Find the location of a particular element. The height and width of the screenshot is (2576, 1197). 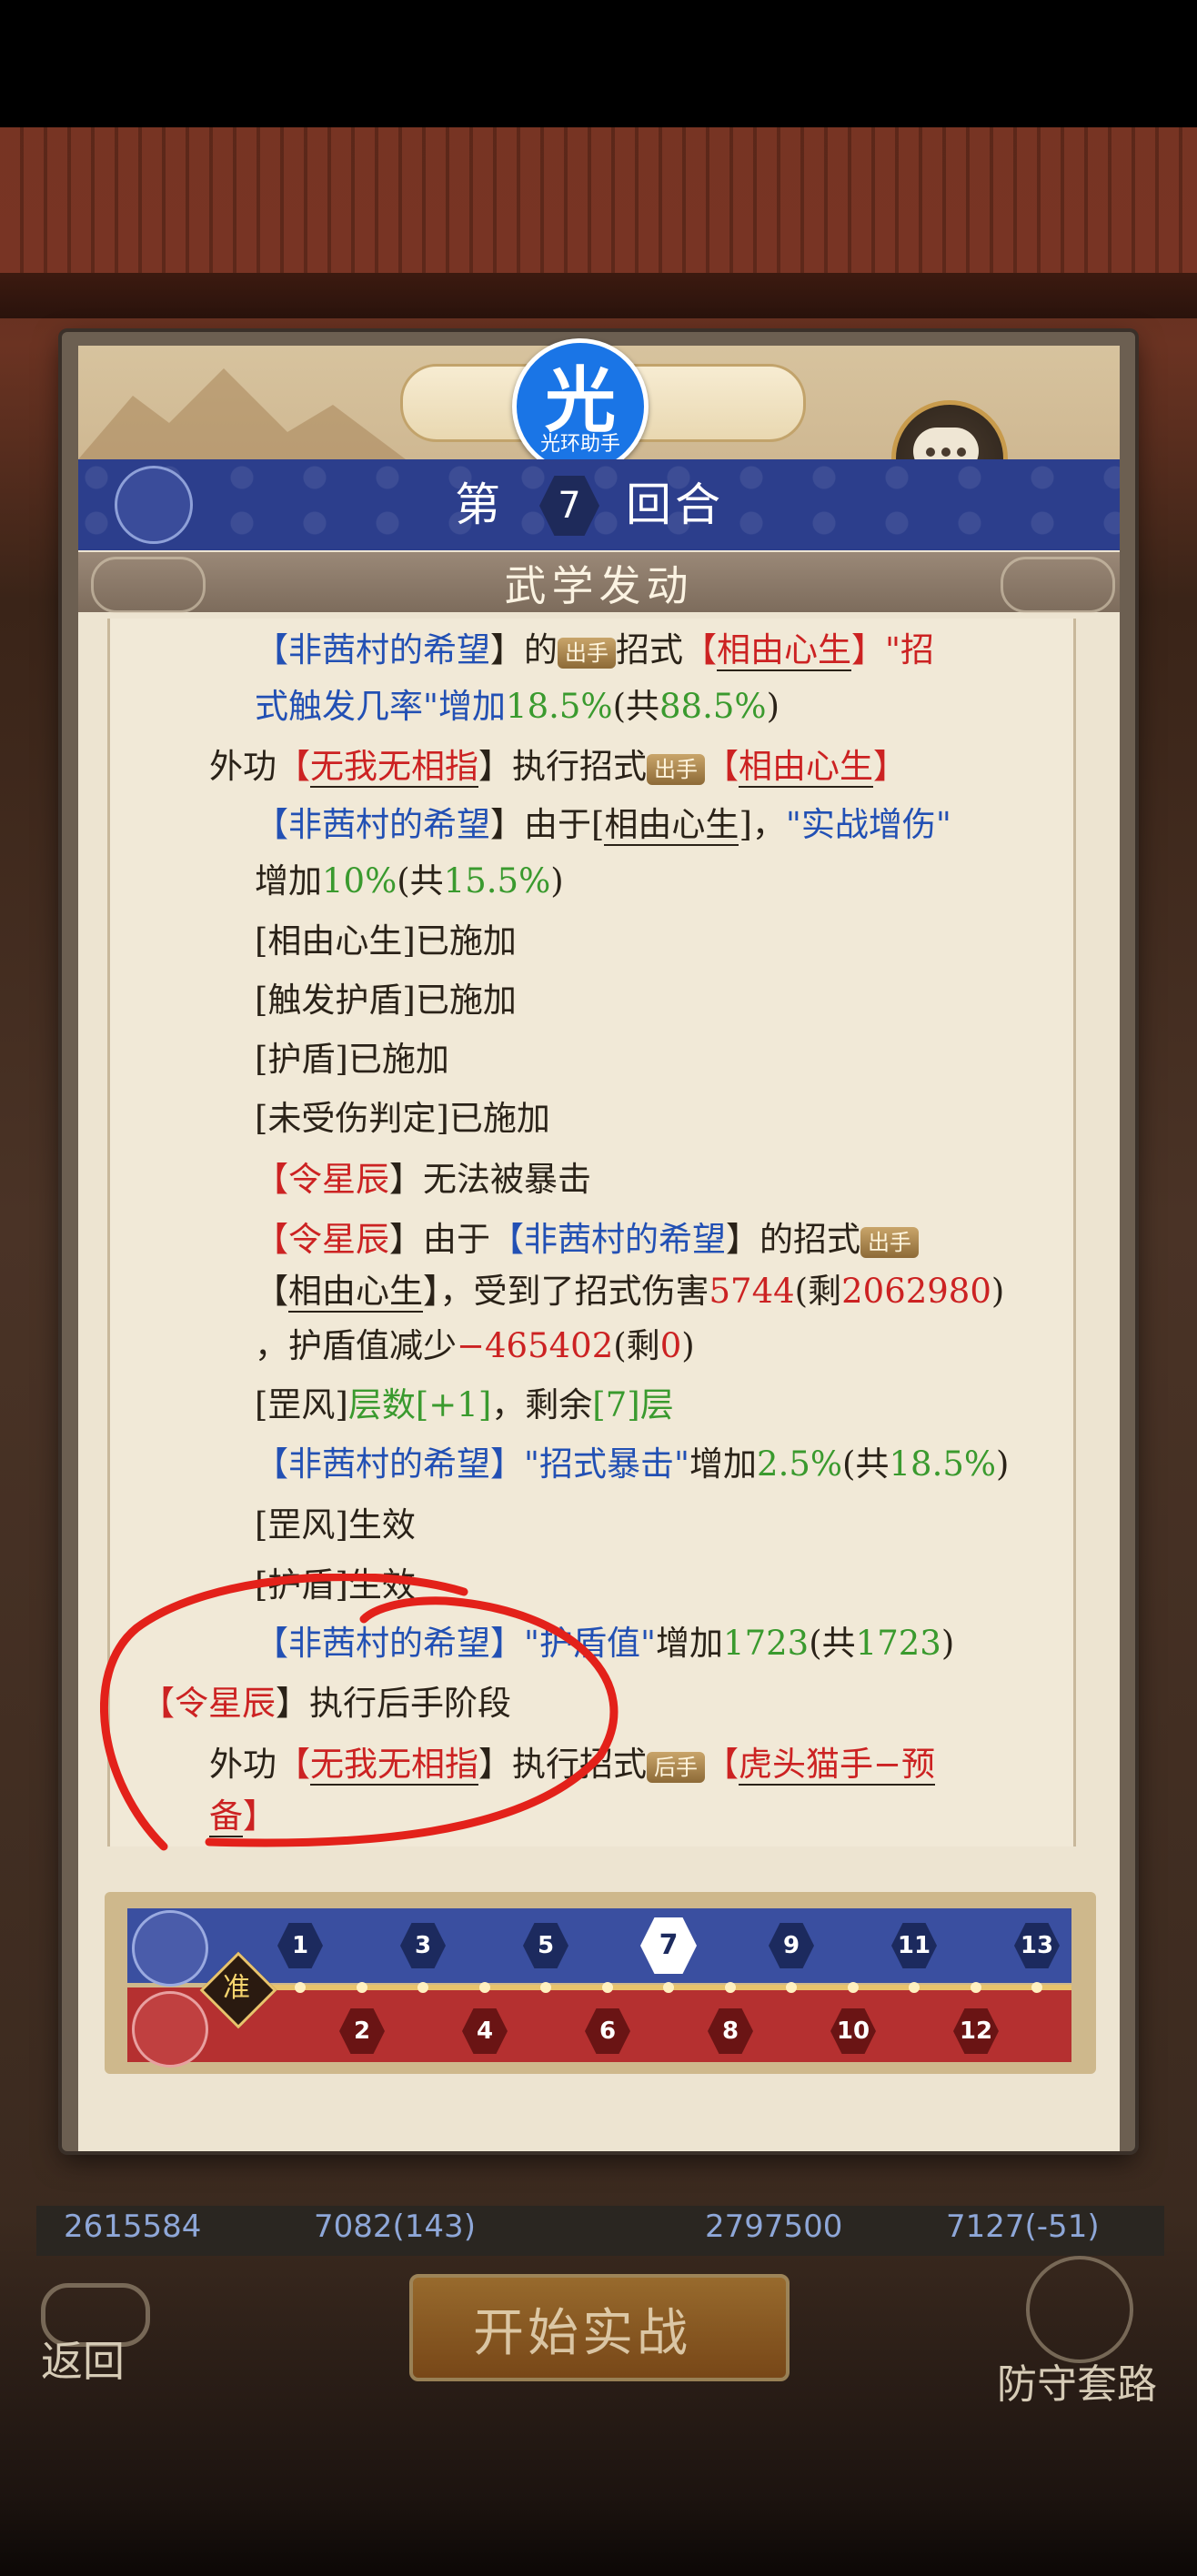

red-circle-annotation is located at coordinates (359, 1712).